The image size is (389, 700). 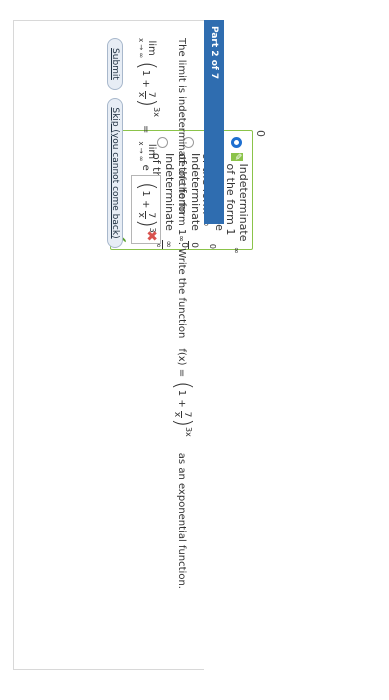 What do you see at coordinates (146, 199) in the screenshot?
I see `answer-inner: 1 +` at bounding box center [146, 199].